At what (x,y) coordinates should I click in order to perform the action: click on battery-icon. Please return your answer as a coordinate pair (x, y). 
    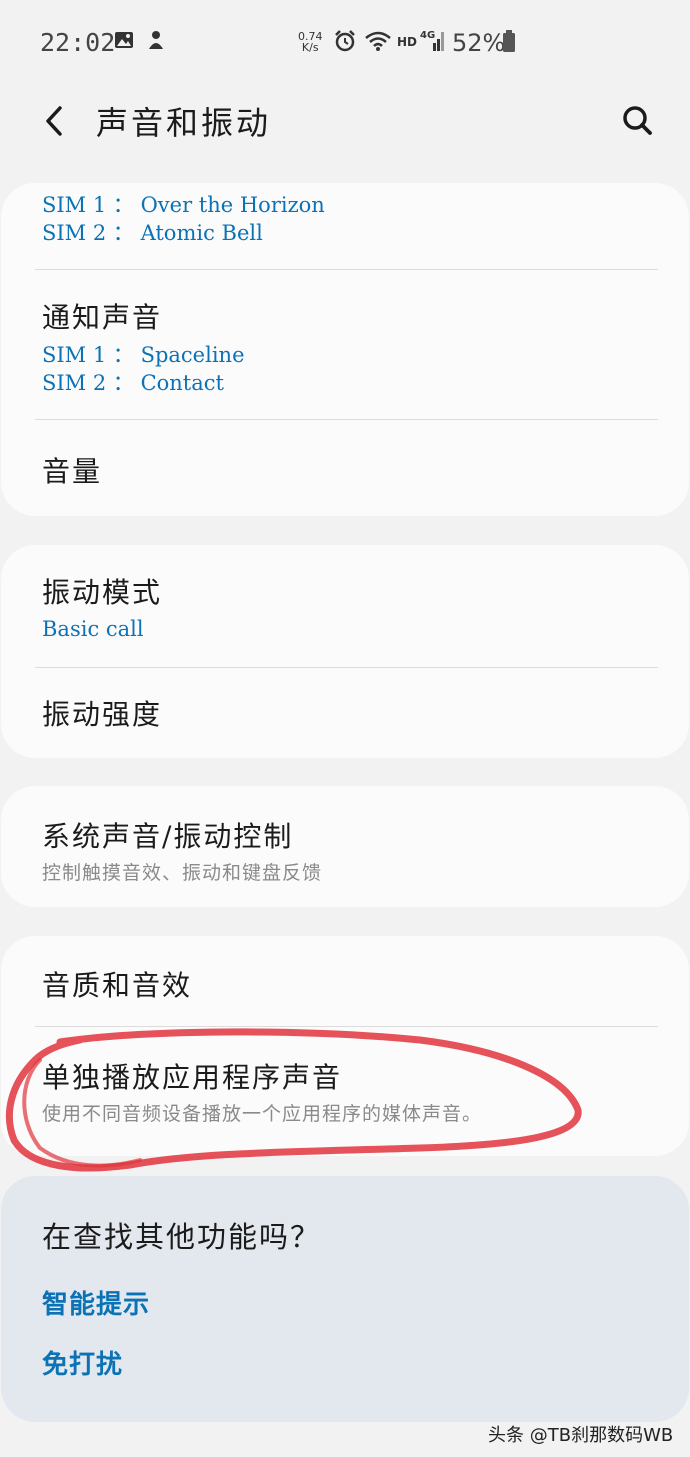
    Looking at the image, I should click on (509, 44).